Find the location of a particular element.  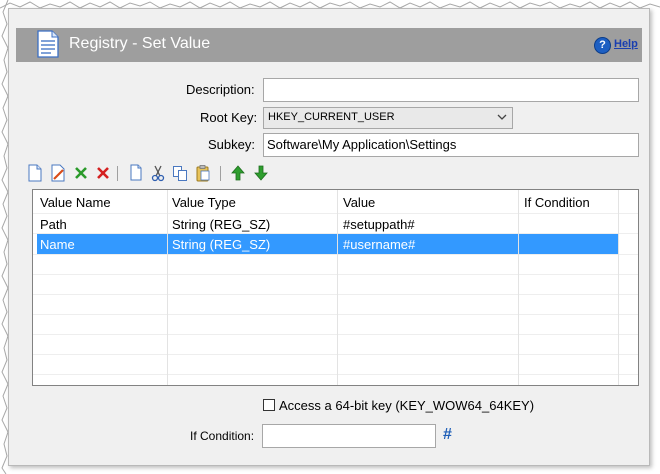

grid-toolbar is located at coordinates (157, 174).